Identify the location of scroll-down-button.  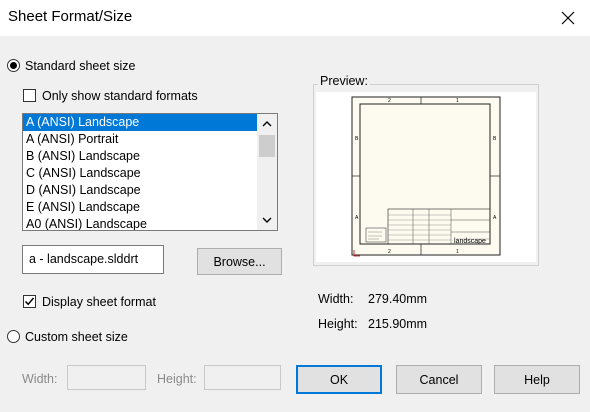
(267, 219).